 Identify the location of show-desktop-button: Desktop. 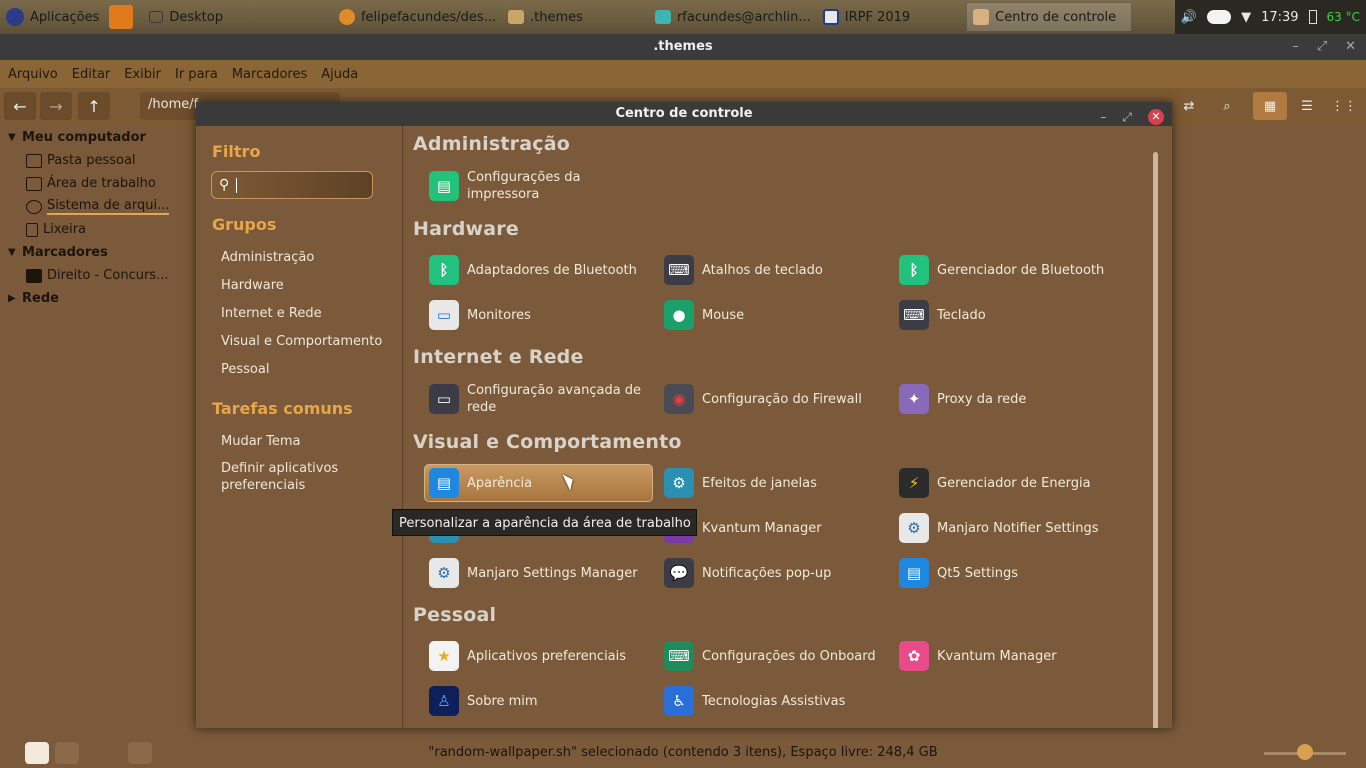
(186, 17).